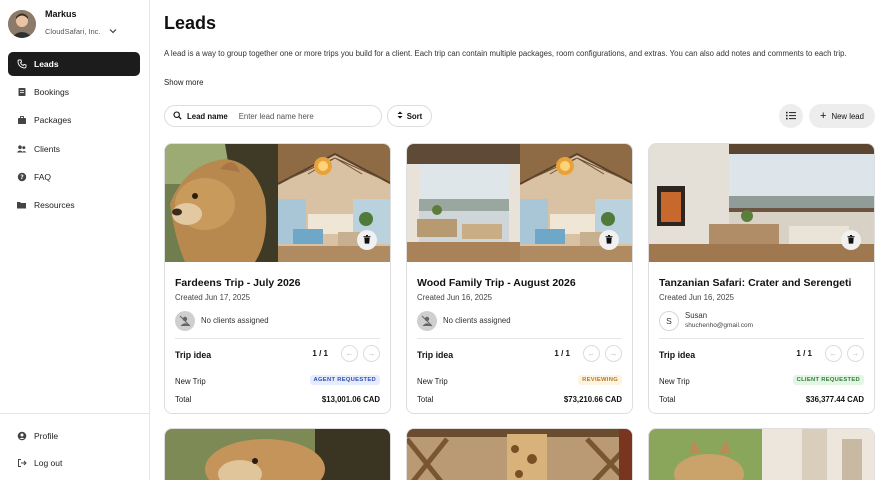 The height and width of the screenshot is (480, 889). What do you see at coordinates (53, 120) in the screenshot?
I see `sidebar-item-label: Packages` at bounding box center [53, 120].